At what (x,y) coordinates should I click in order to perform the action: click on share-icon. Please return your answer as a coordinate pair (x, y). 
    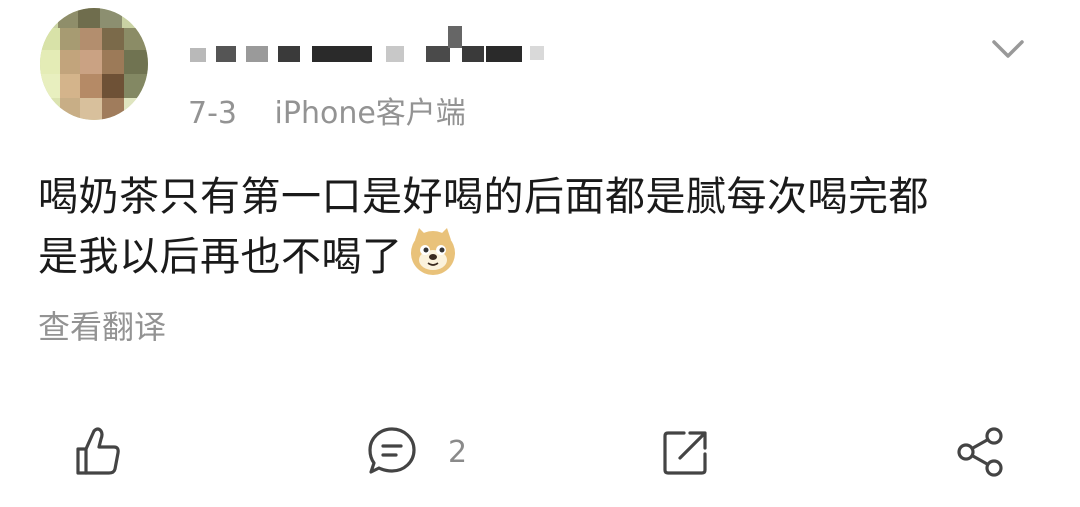
    Looking at the image, I should click on (981, 452).